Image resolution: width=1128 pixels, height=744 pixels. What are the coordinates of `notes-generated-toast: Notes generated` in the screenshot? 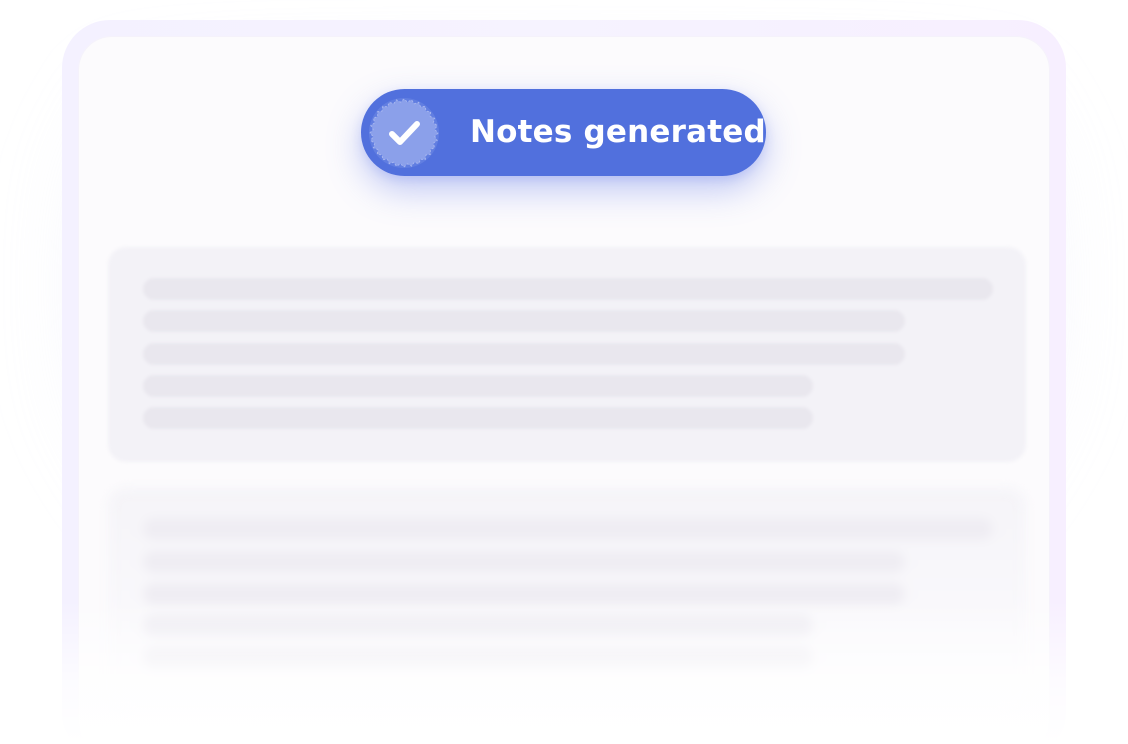 It's located at (563, 132).